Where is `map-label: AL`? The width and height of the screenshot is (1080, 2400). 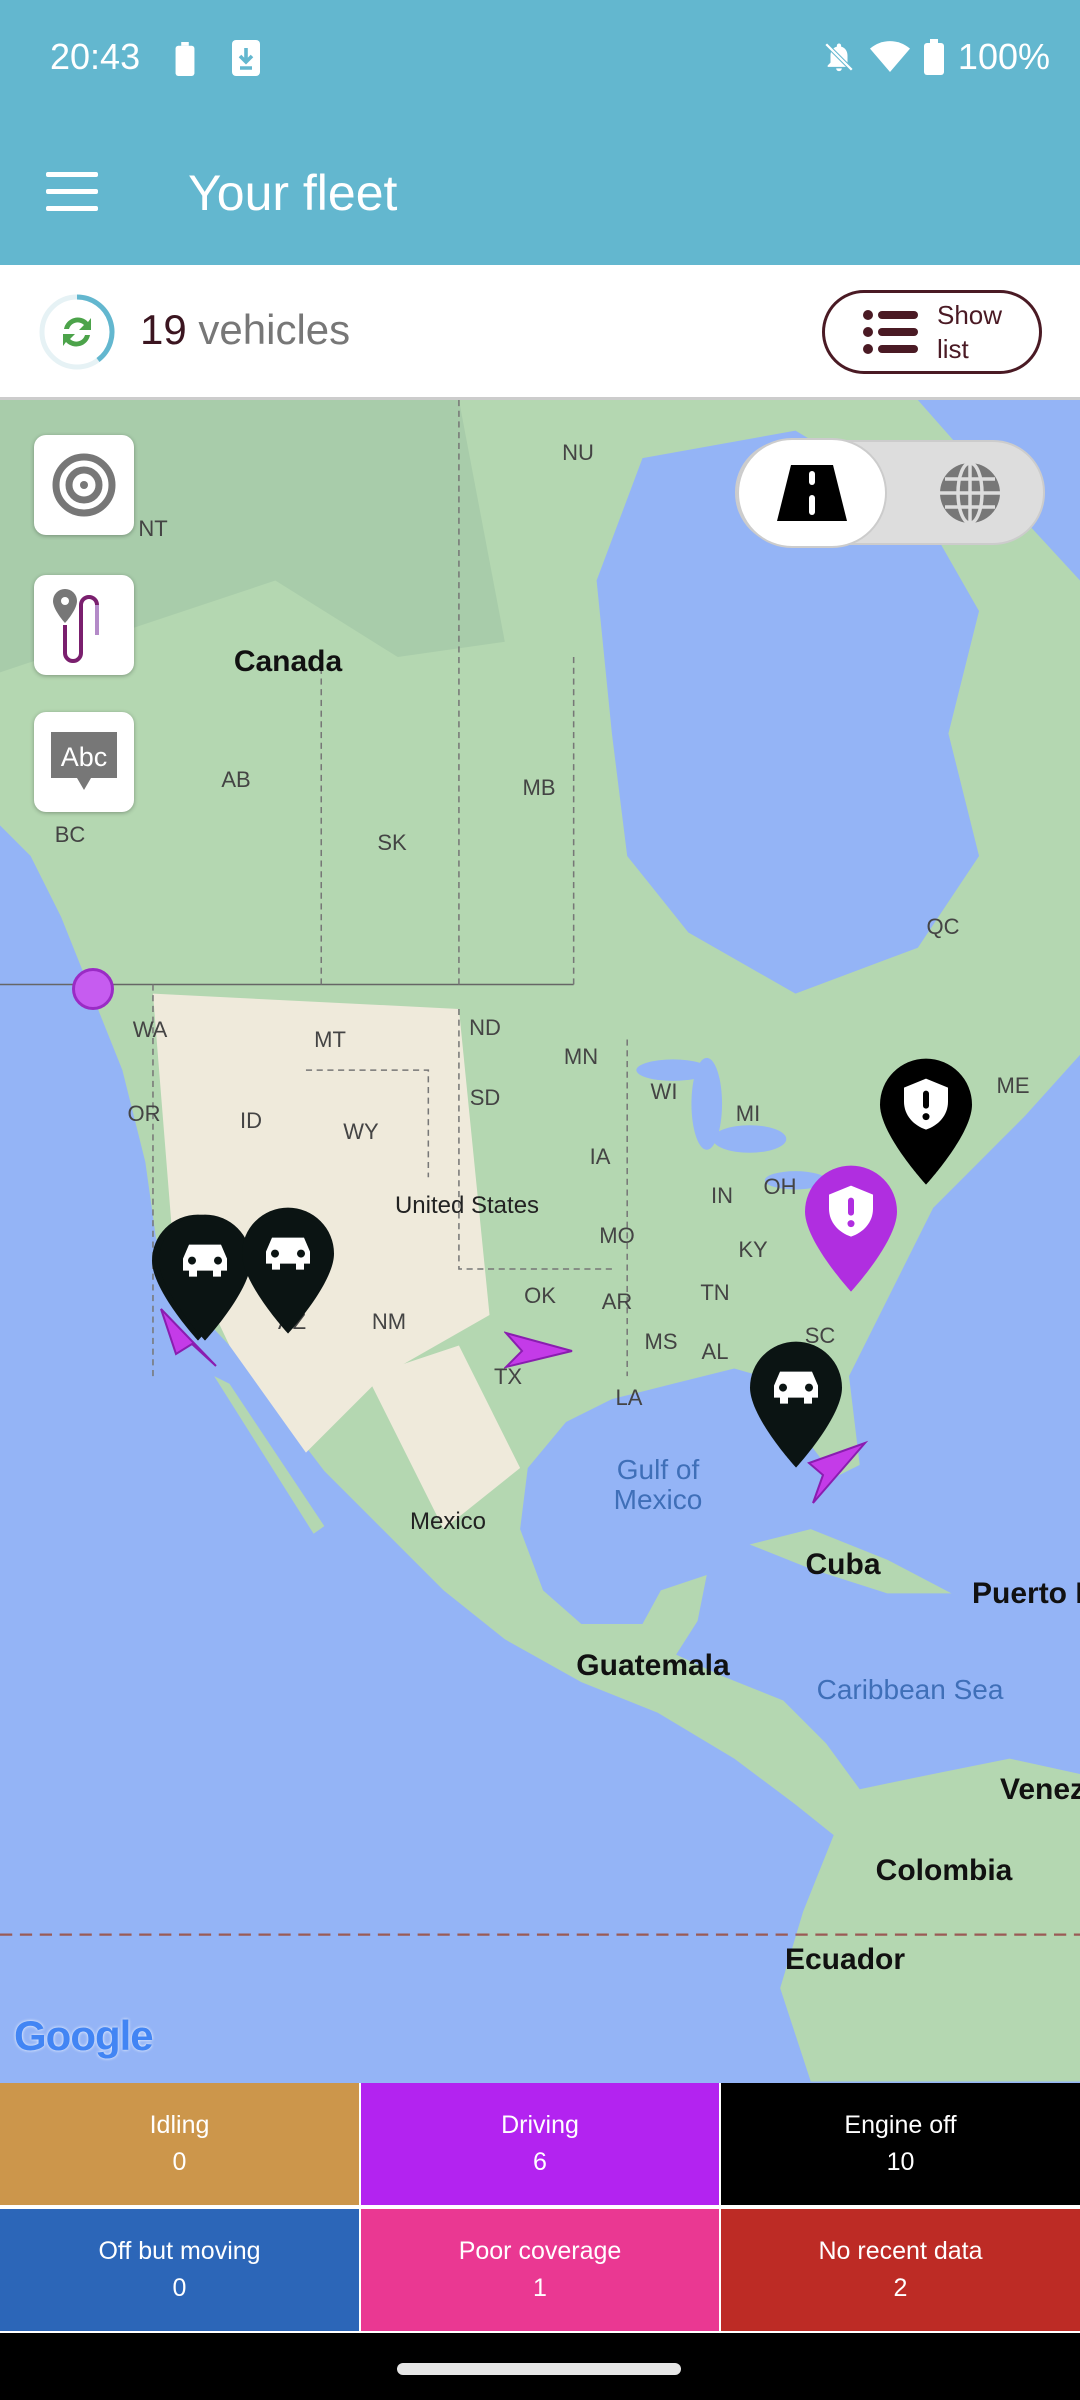 map-label: AL is located at coordinates (715, 1351).